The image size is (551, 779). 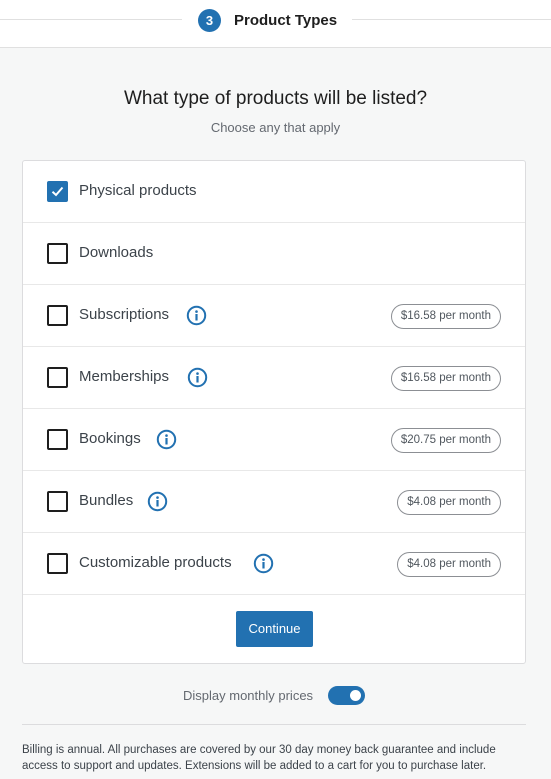 I want to click on price-badge: $20.75 per month, so click(x=445, y=440).